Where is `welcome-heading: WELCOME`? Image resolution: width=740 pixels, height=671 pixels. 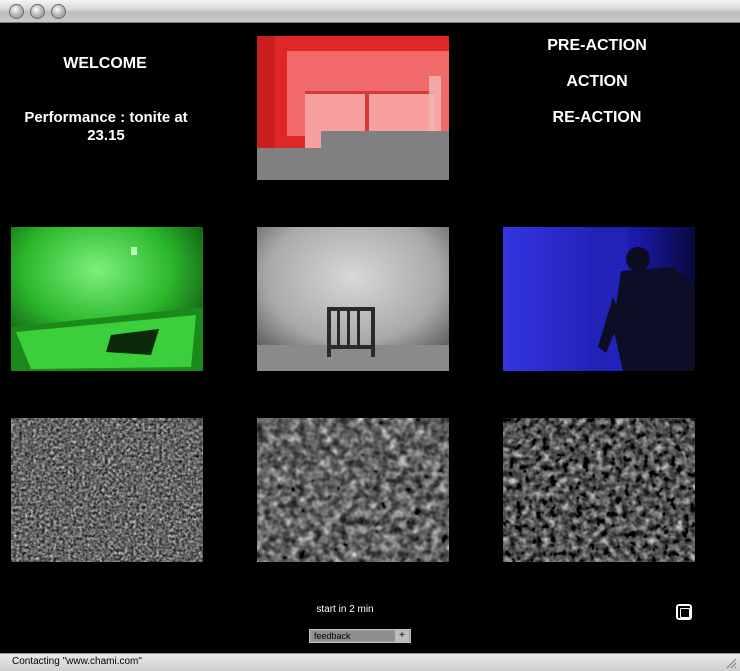
welcome-heading: WELCOME is located at coordinates (105, 63).